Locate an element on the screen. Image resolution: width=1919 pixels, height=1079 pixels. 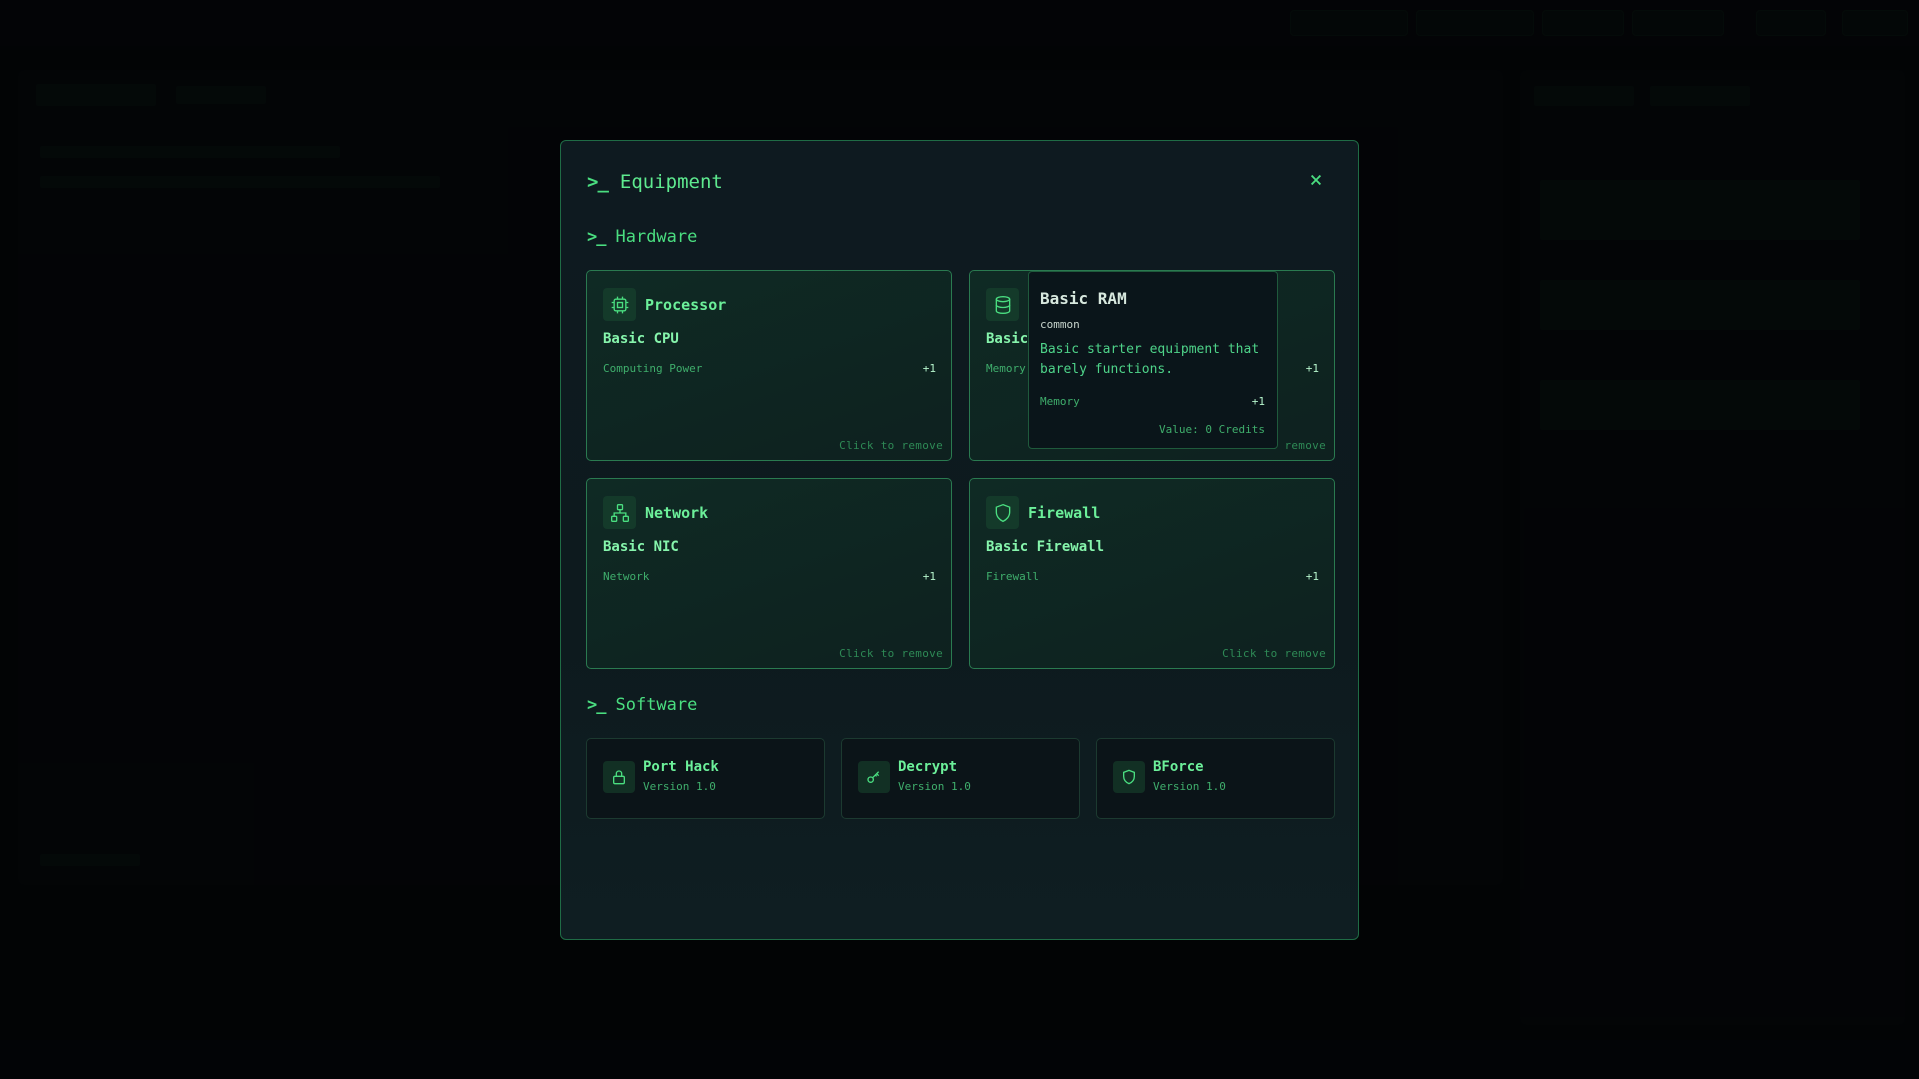
modal-title-text: Equipment is located at coordinates (671, 182).